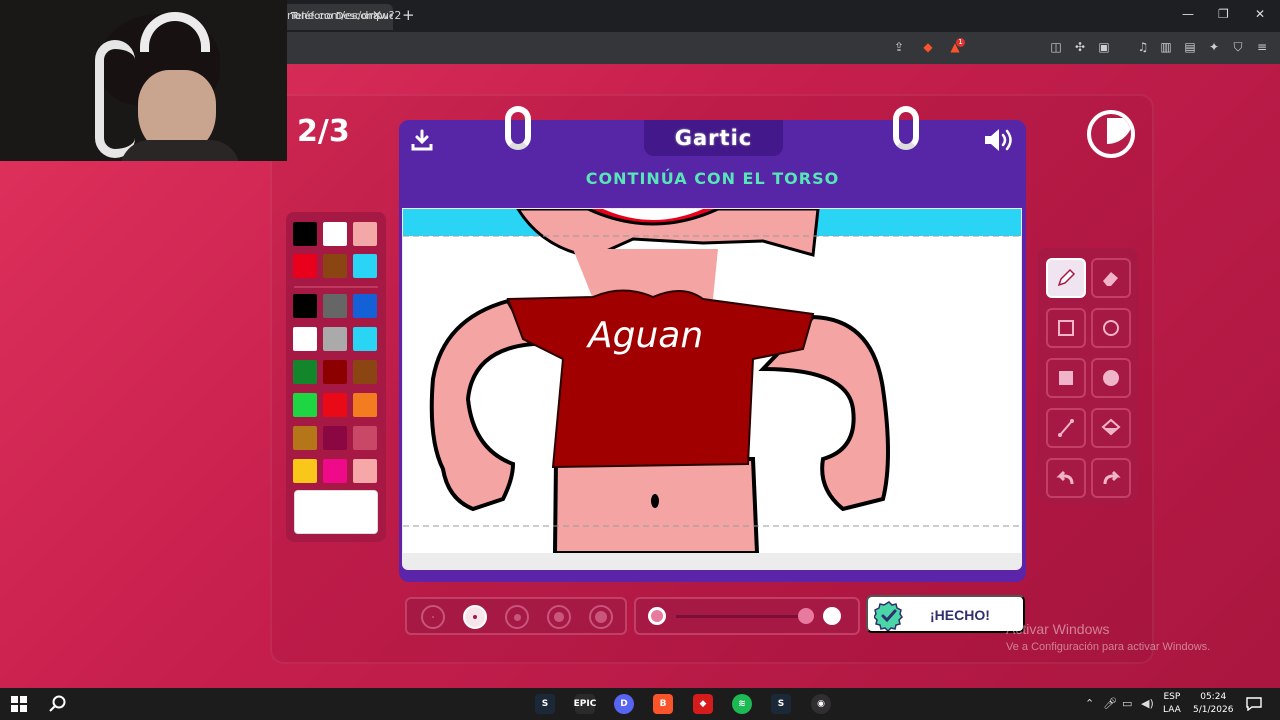 The image size is (1280, 720). I want to click on puzzle-icon: ✣, so click(1080, 47).